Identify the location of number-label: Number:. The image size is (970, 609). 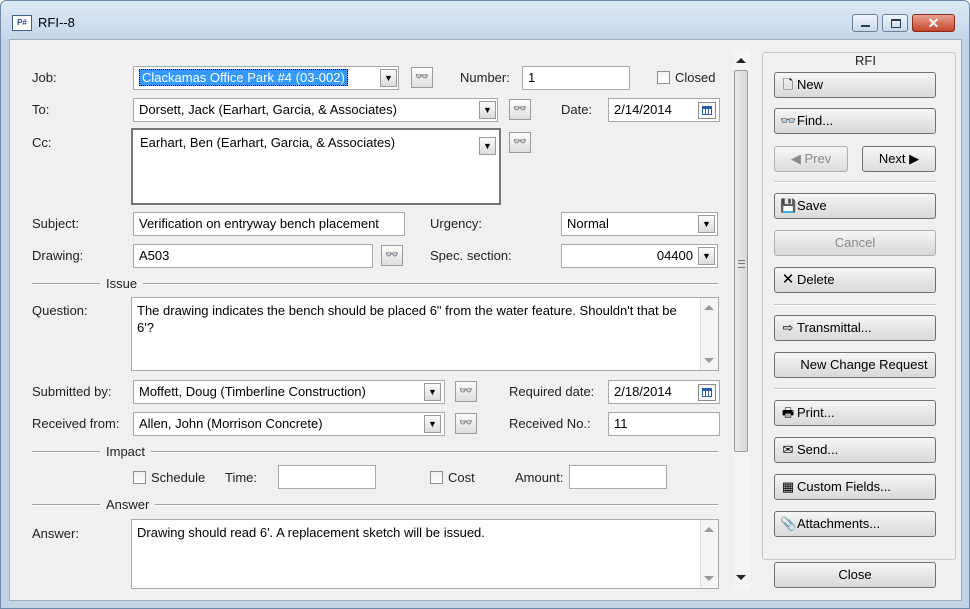
(485, 77).